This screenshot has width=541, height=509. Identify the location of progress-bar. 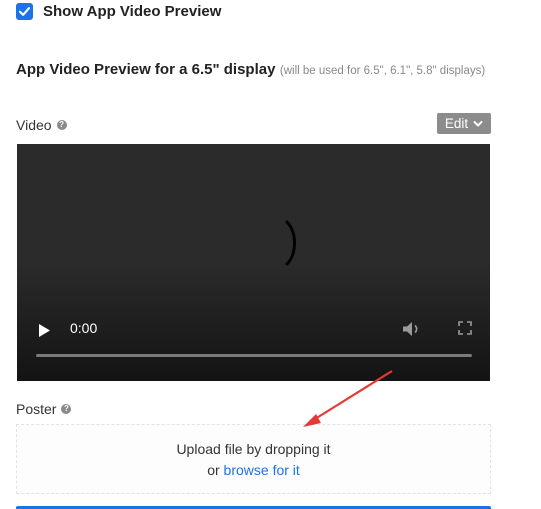
(254, 355).